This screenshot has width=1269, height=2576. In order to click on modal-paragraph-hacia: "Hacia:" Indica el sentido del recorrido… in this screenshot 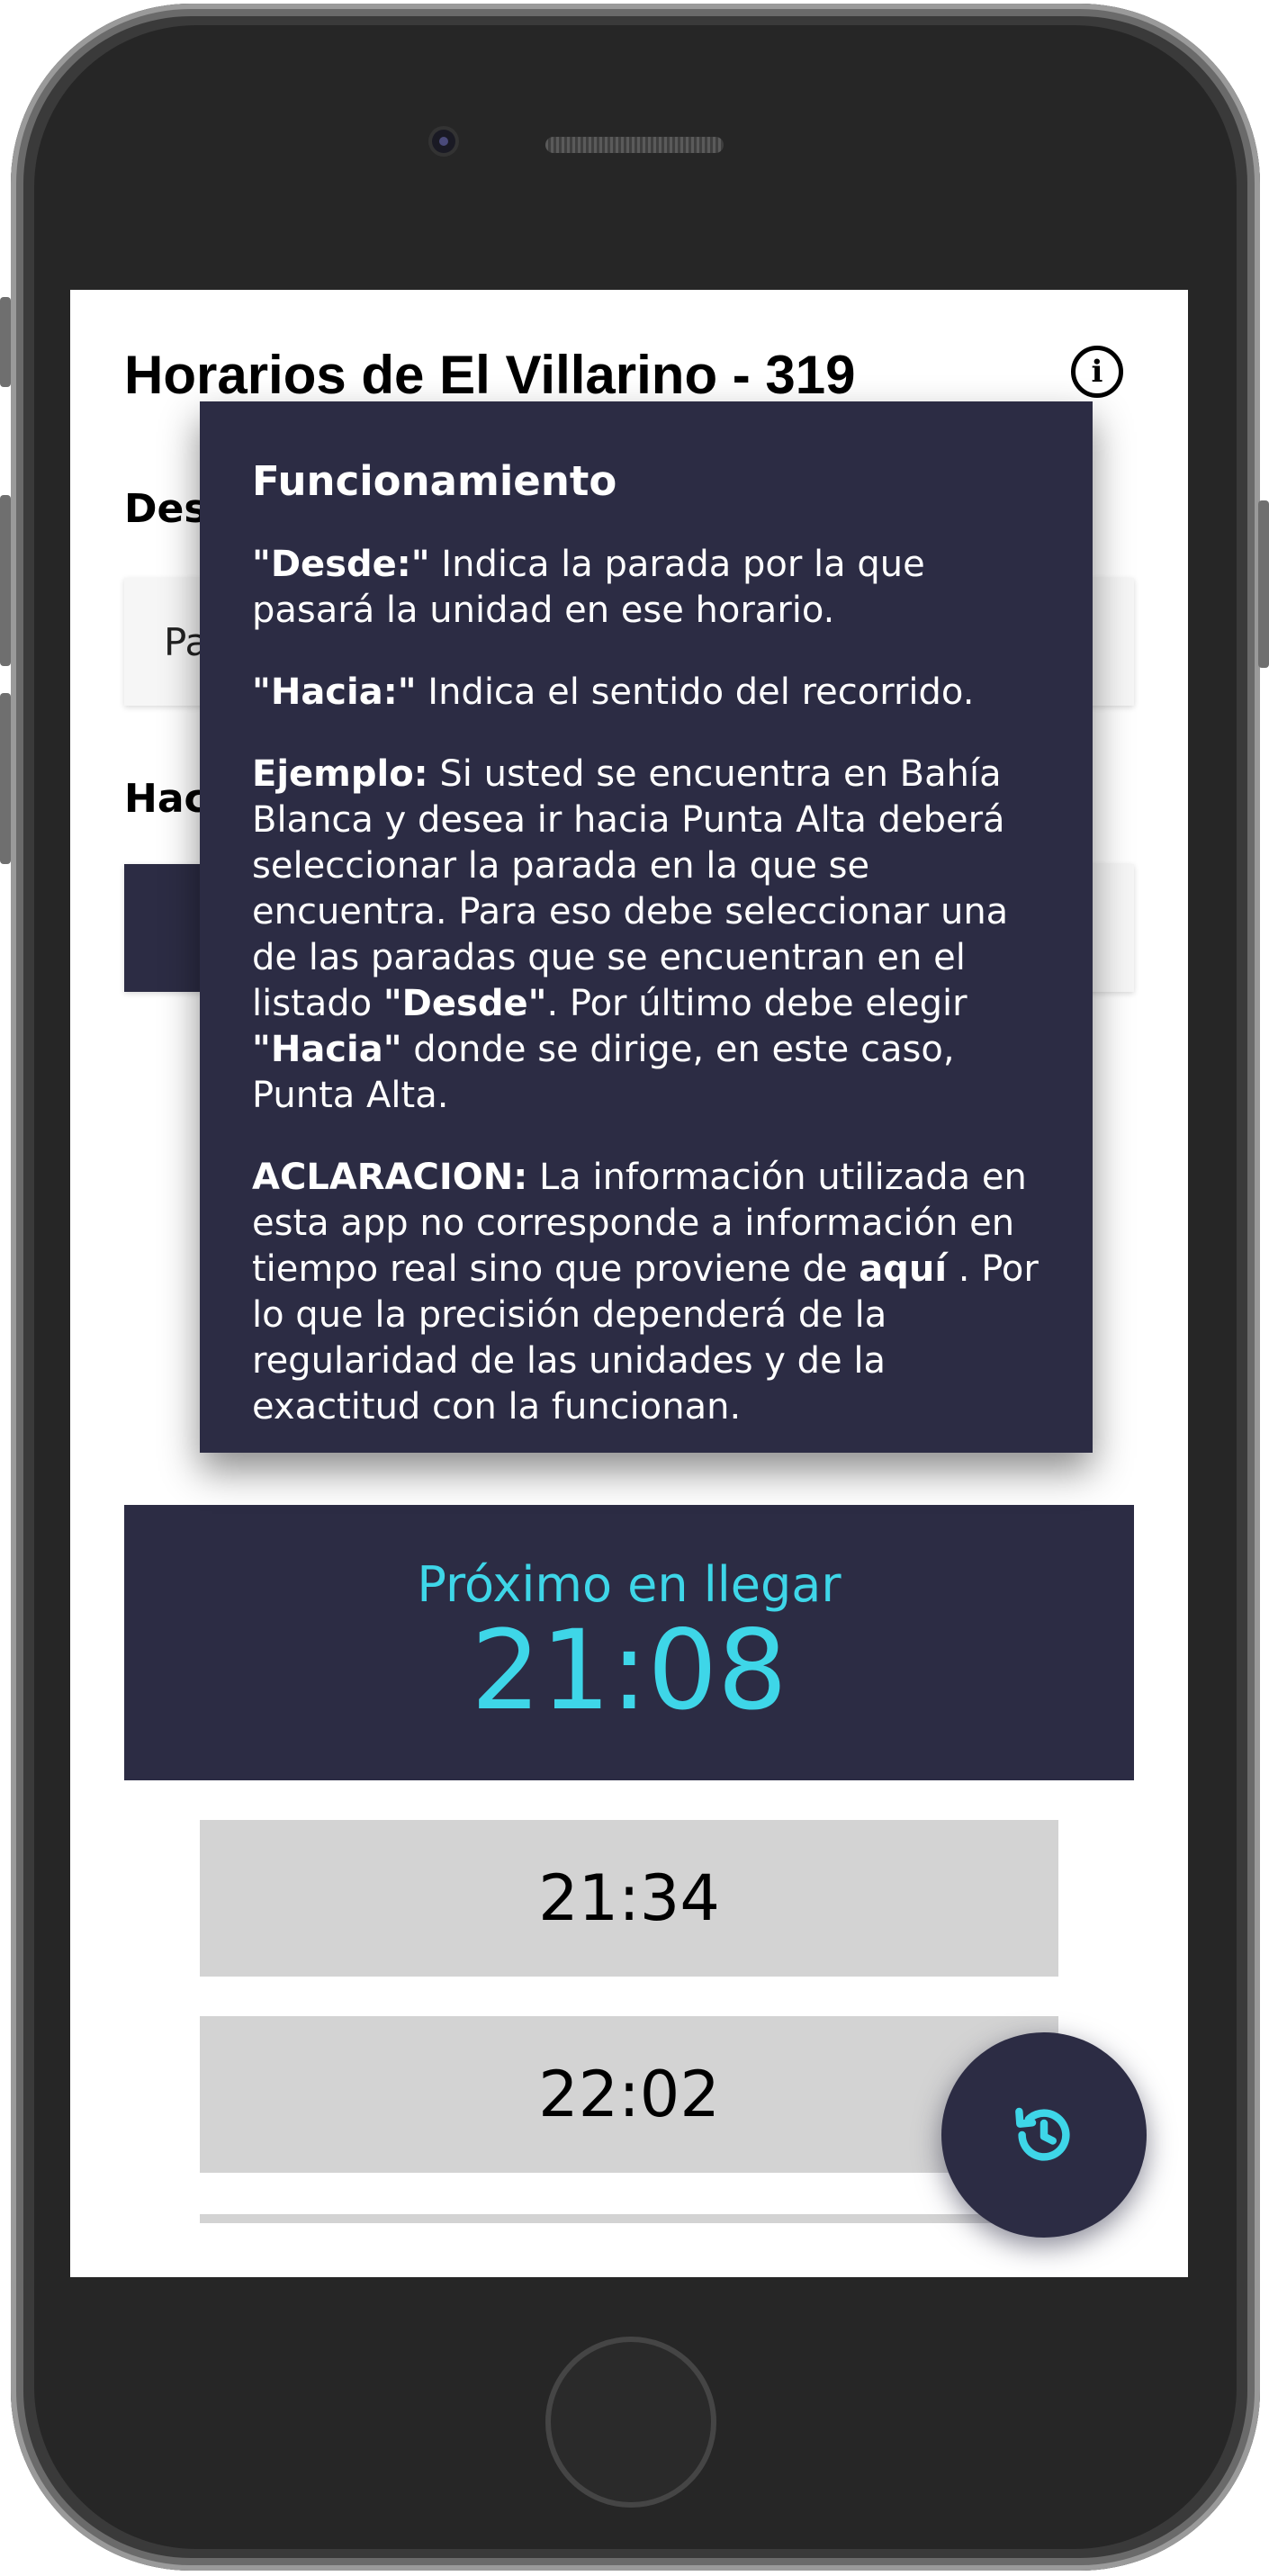, I will do `click(614, 692)`.